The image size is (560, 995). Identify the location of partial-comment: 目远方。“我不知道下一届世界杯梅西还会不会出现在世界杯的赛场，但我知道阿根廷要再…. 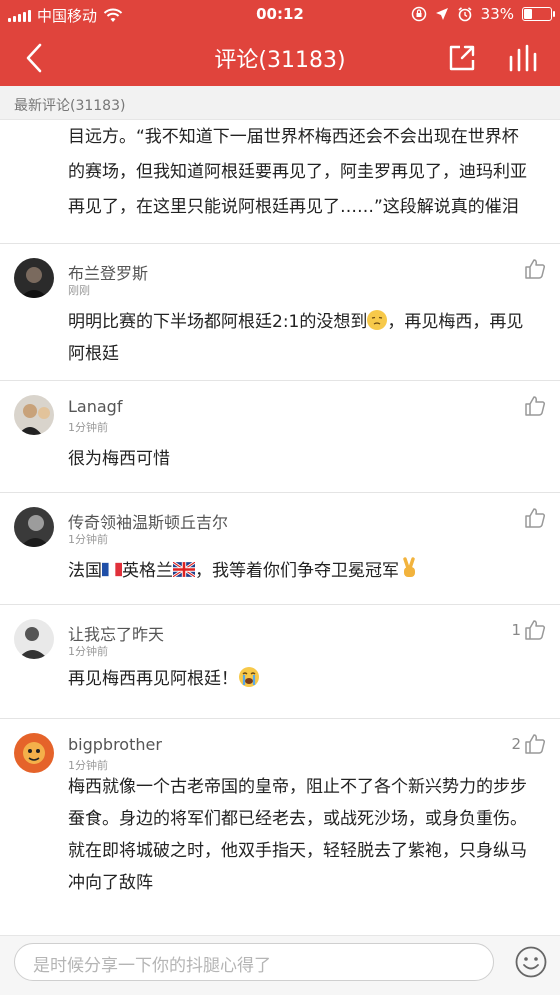
(280, 181).